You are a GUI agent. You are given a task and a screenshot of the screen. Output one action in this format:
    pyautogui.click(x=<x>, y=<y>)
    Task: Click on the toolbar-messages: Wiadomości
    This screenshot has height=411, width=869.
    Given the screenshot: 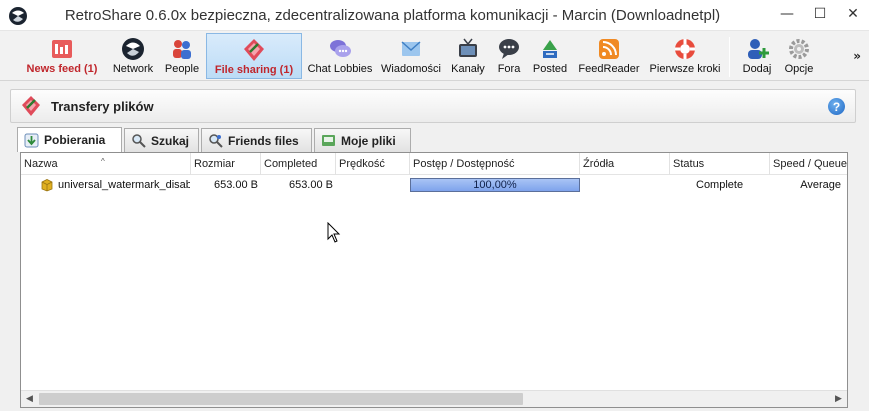 What is the action you would take?
    pyautogui.click(x=411, y=56)
    